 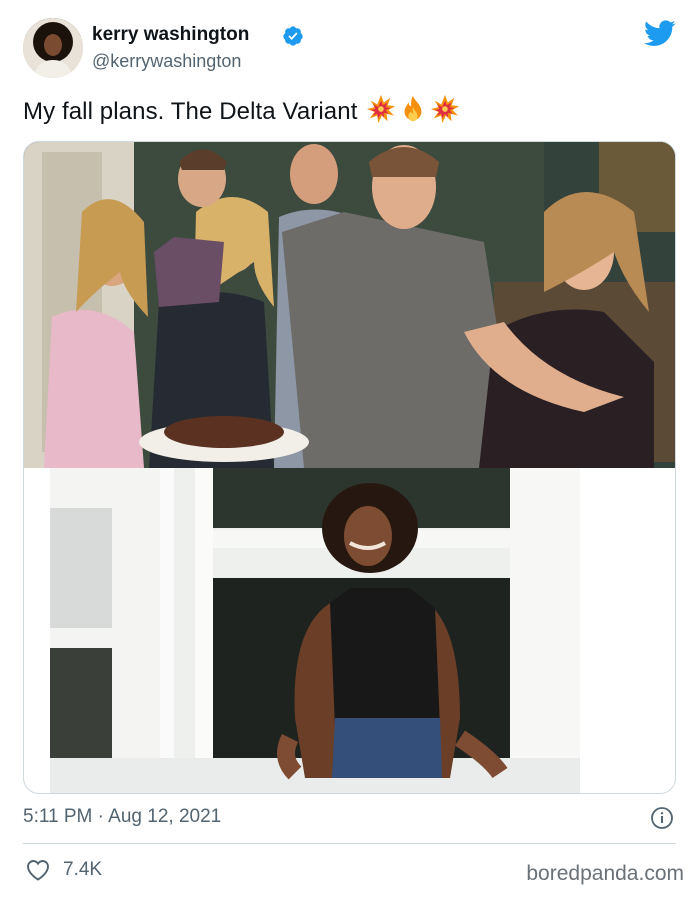 I want to click on display-name: kerry washington, so click(x=170, y=35).